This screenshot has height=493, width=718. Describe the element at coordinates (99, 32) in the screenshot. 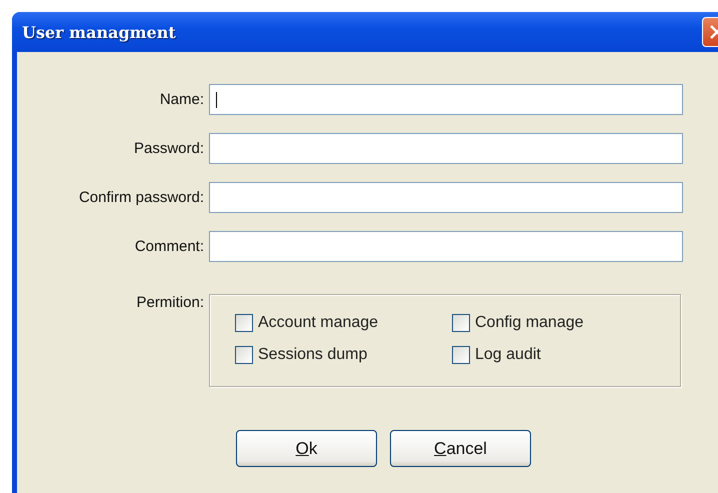

I see `window-title: User managment` at that location.